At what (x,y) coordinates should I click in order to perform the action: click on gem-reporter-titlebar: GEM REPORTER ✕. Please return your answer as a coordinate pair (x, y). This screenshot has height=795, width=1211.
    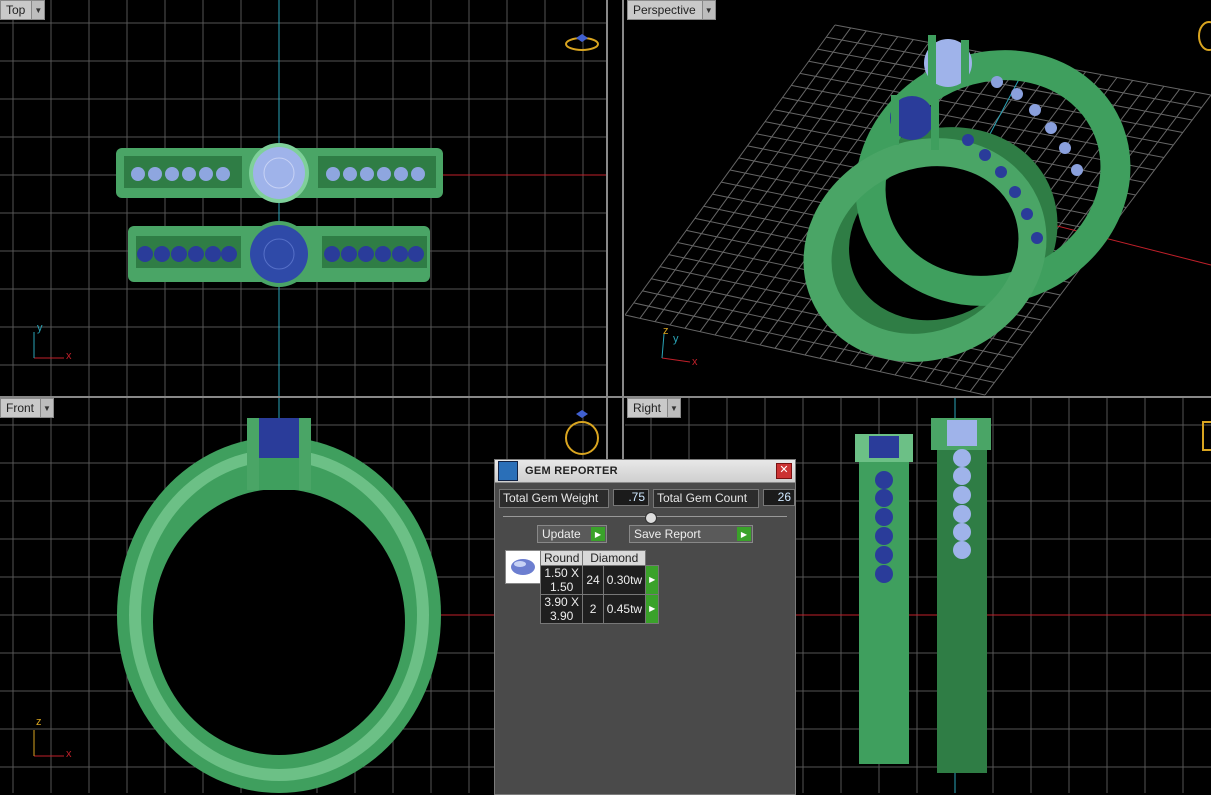
    Looking at the image, I should click on (645, 471).